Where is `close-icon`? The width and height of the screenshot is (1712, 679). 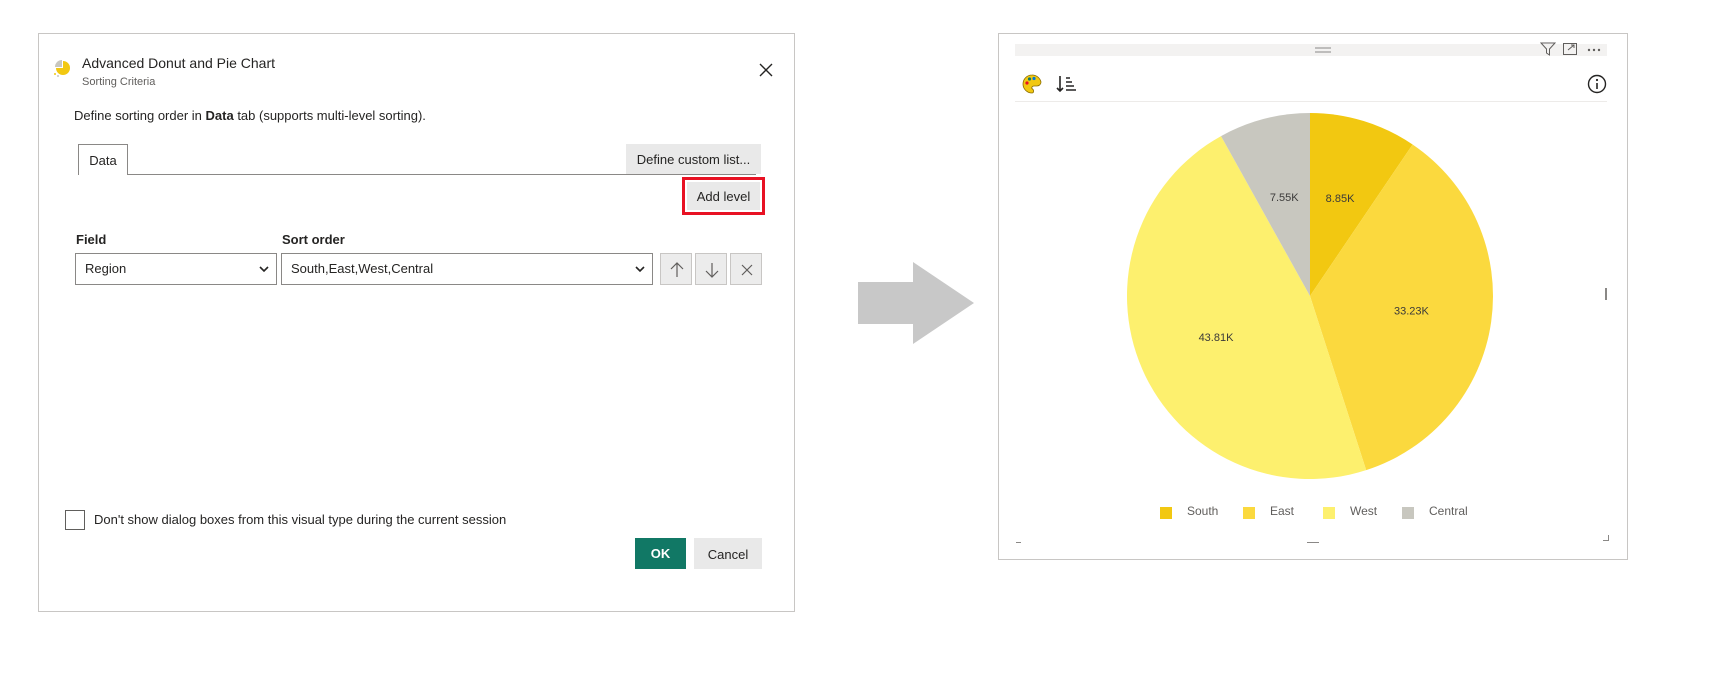 close-icon is located at coordinates (766, 70).